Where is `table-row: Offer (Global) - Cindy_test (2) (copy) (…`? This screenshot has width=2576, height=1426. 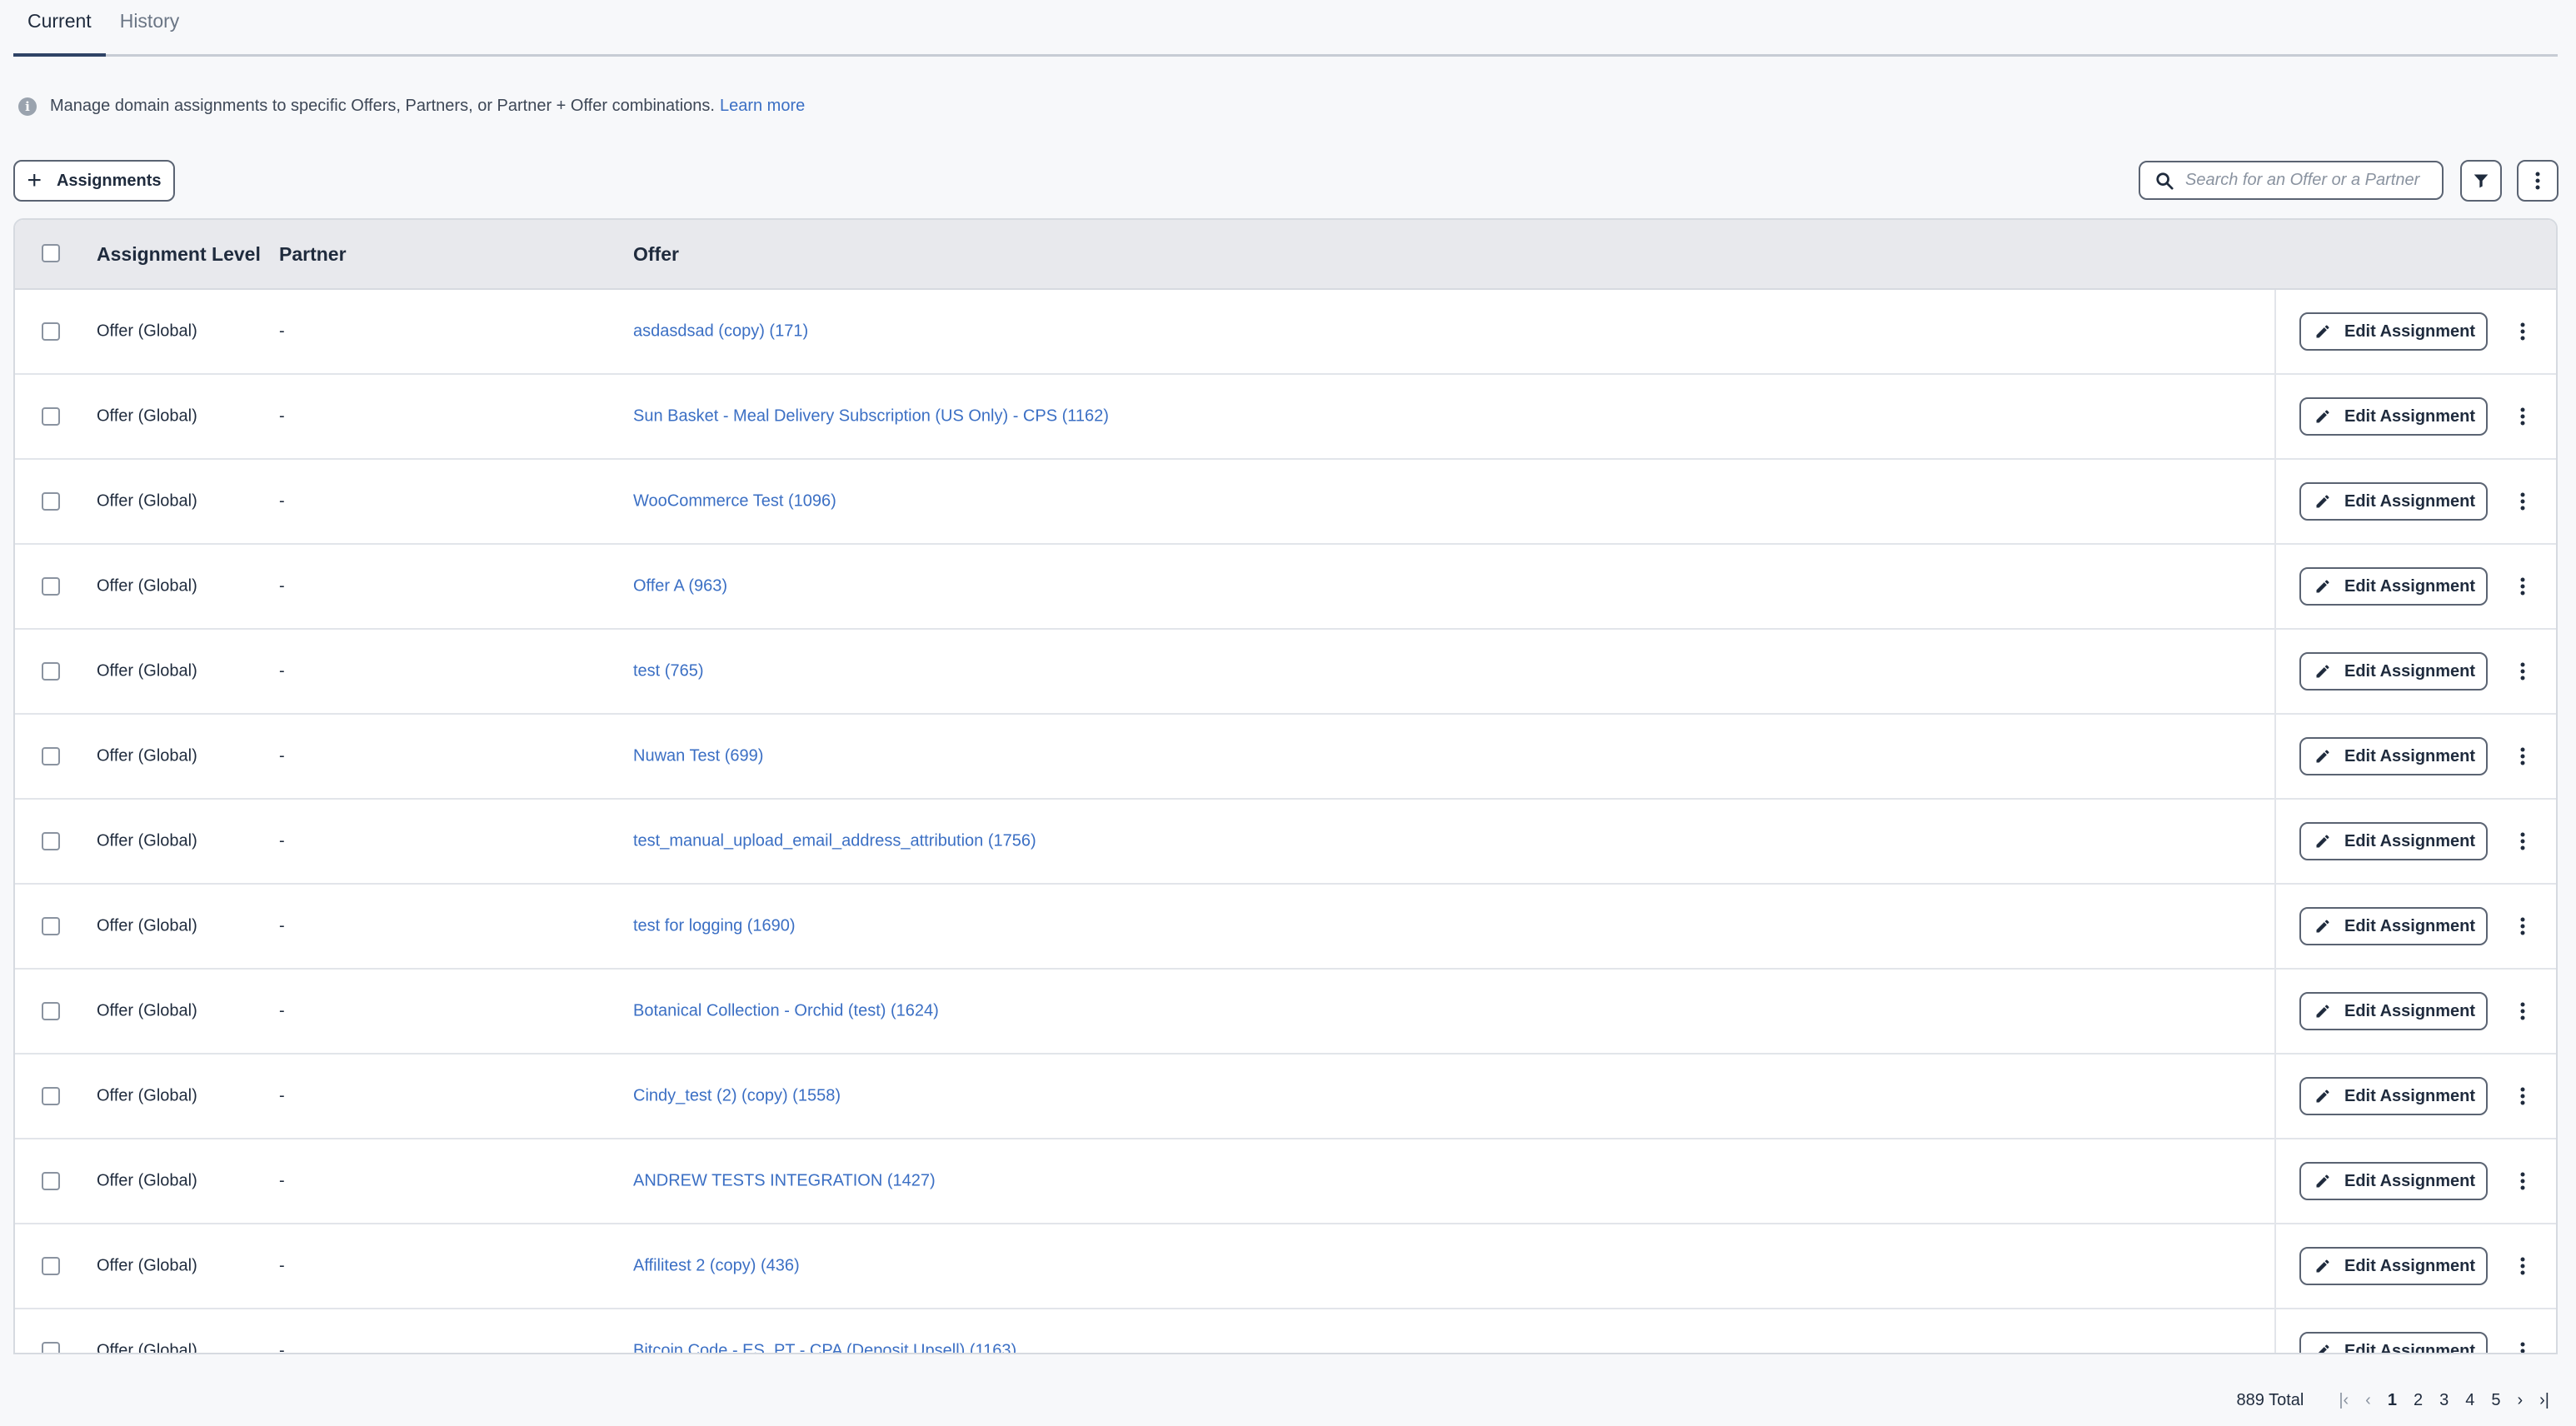
table-row: Offer (Global) - Cindy_test (2) (copy) (… is located at coordinates (1285, 1097).